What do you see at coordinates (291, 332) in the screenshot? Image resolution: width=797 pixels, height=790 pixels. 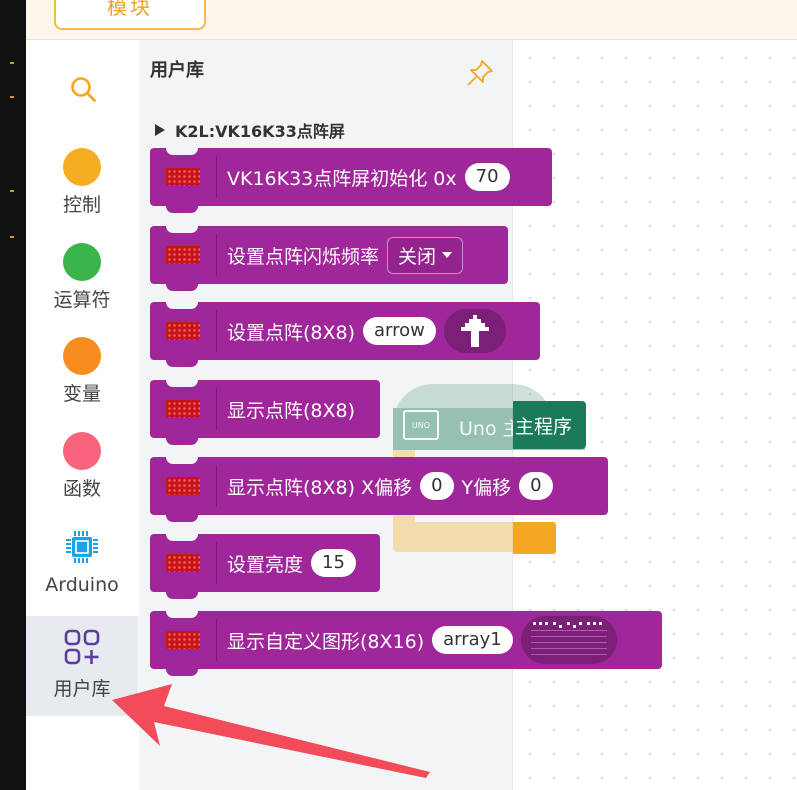 I see `block-label: 设置点阵(8X8)` at bounding box center [291, 332].